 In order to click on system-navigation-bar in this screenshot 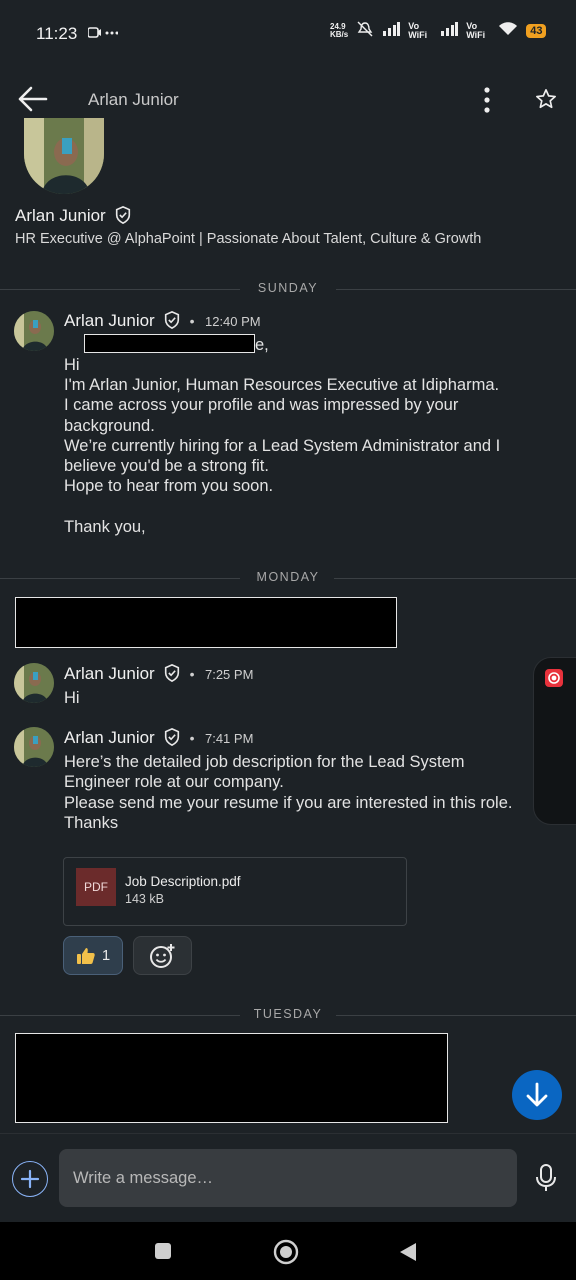, I will do `click(288, 1251)`.